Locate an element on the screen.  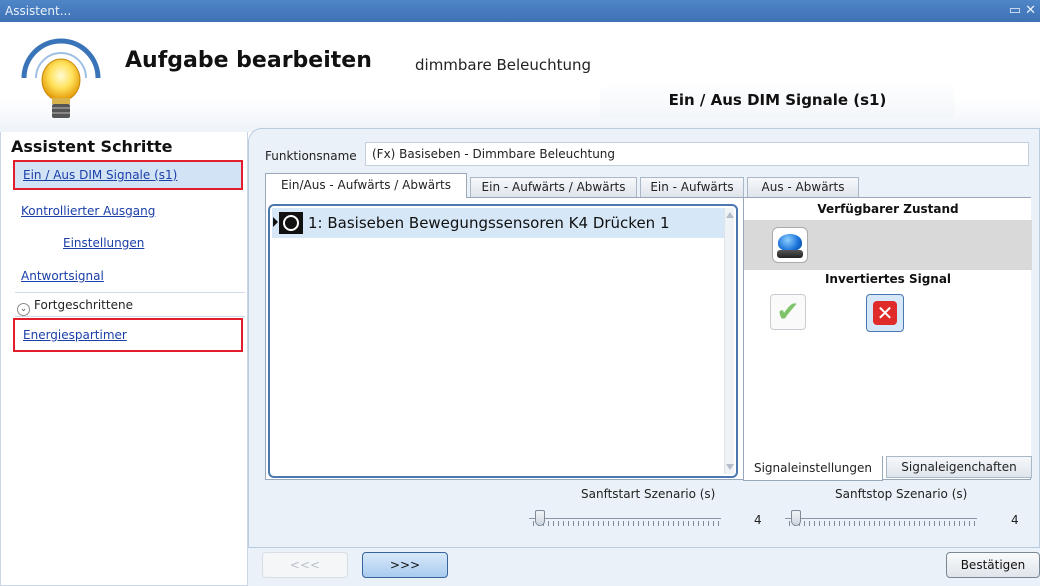
list-scrollbar is located at coordinates (729, 341).